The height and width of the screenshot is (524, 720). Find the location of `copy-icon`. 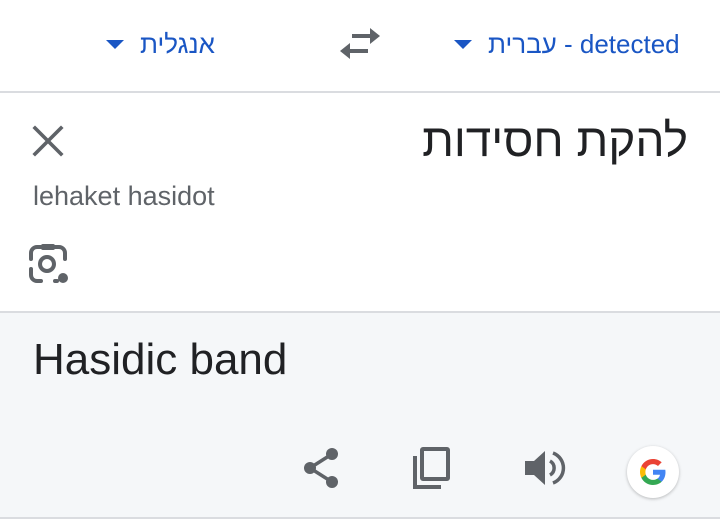

copy-icon is located at coordinates (431, 468).